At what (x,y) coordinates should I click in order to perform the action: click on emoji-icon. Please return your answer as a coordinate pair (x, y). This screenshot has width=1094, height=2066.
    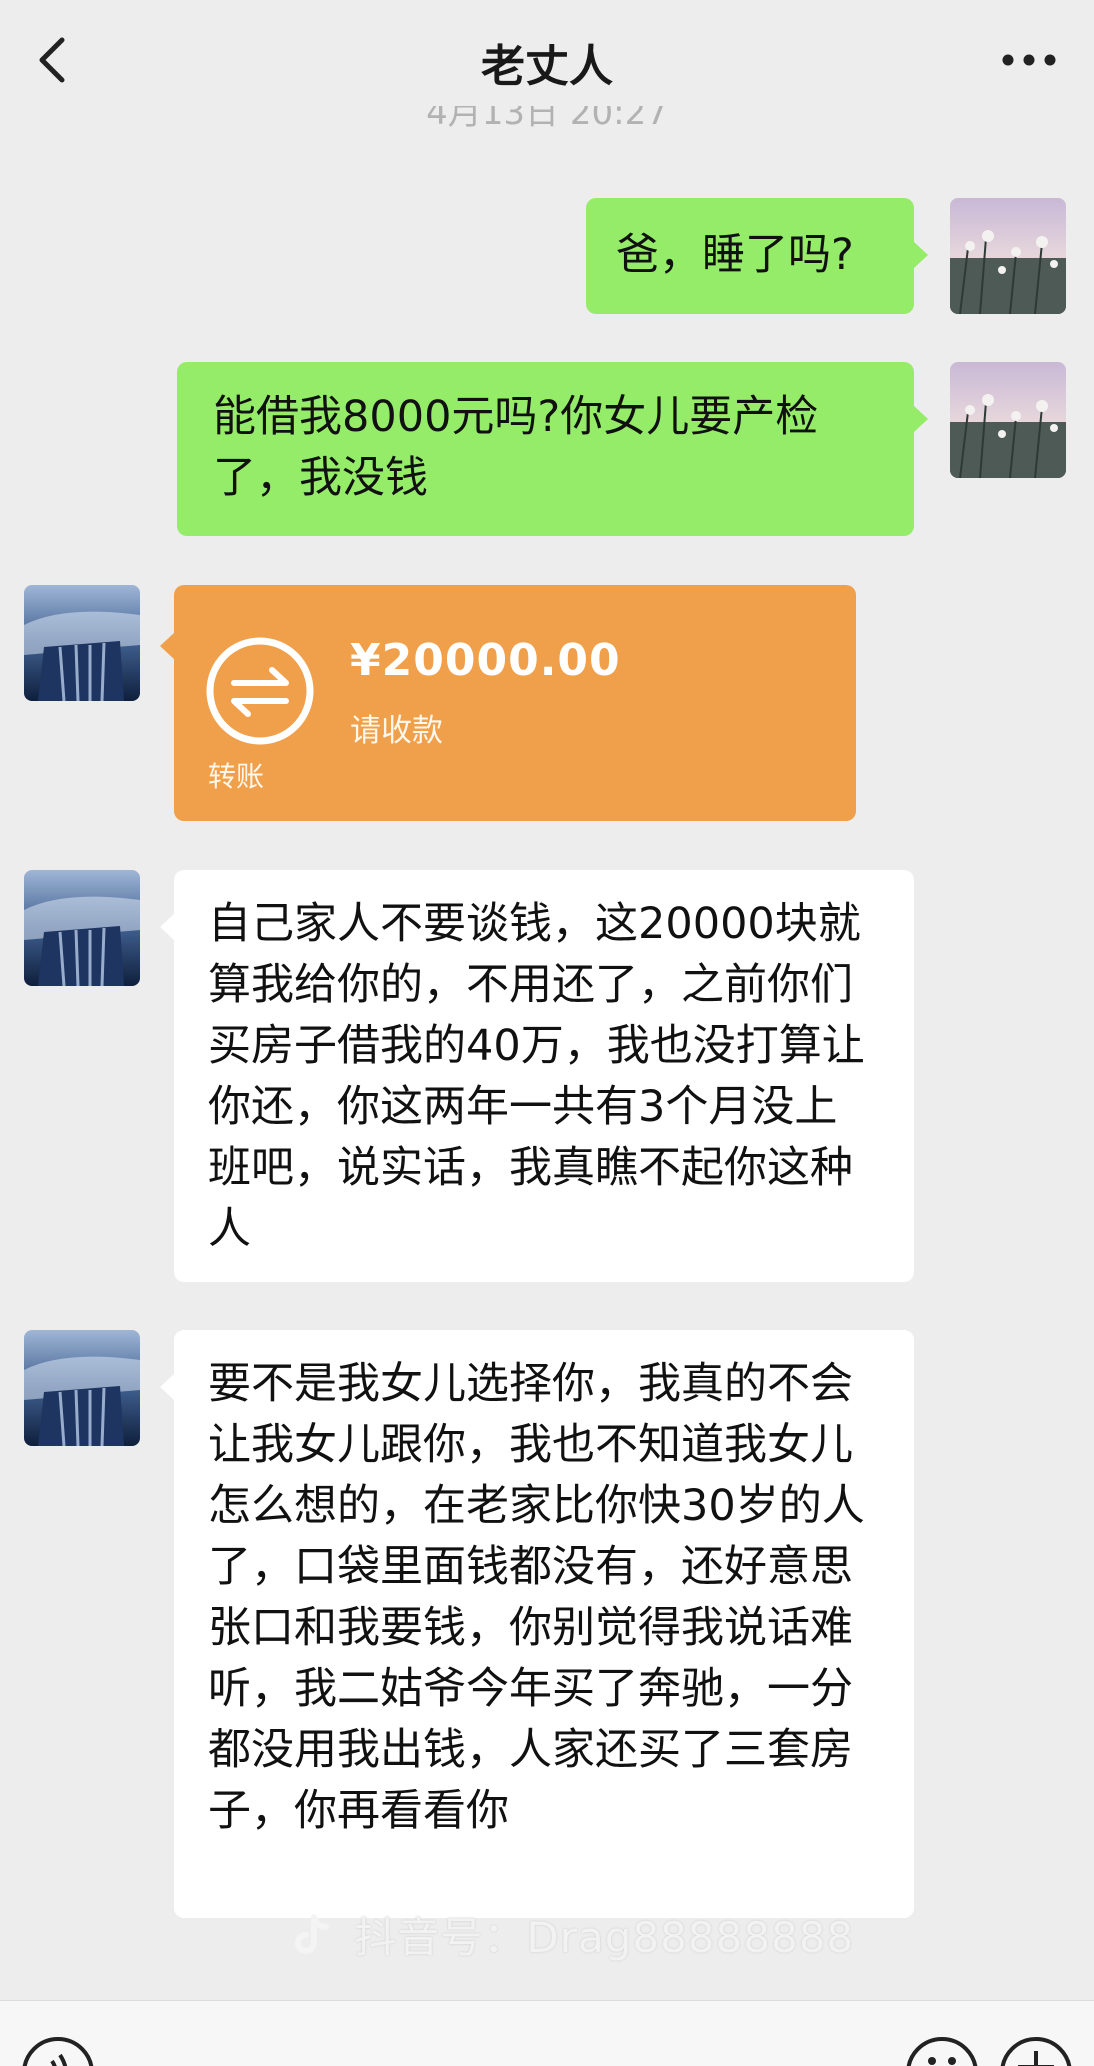
    Looking at the image, I should click on (942, 2061).